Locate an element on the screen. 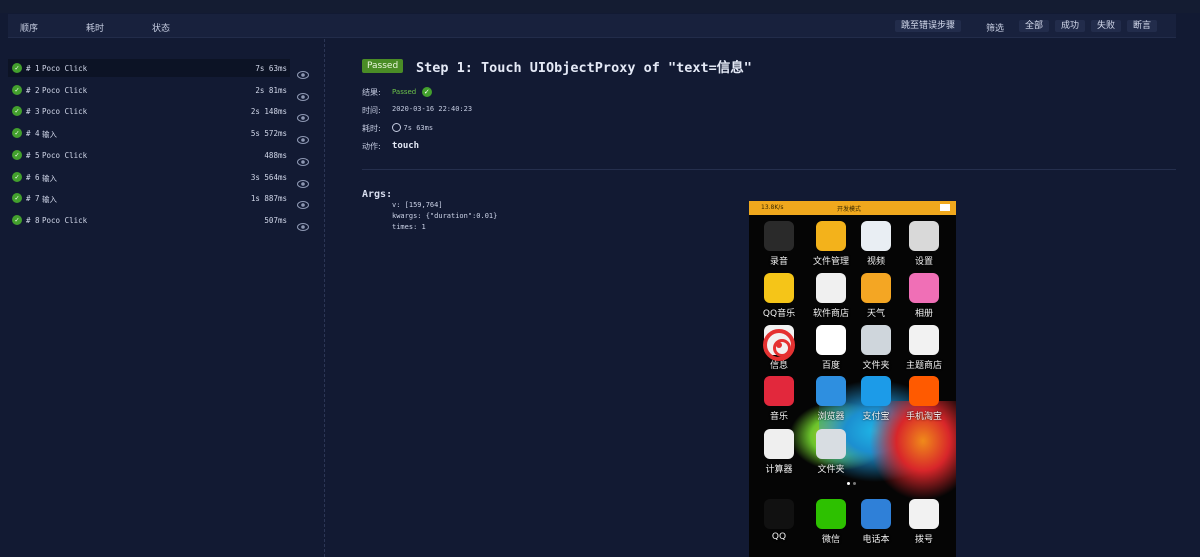 The width and height of the screenshot is (1200, 557). app-shortcut: 支付宝 is located at coordinates (876, 399).